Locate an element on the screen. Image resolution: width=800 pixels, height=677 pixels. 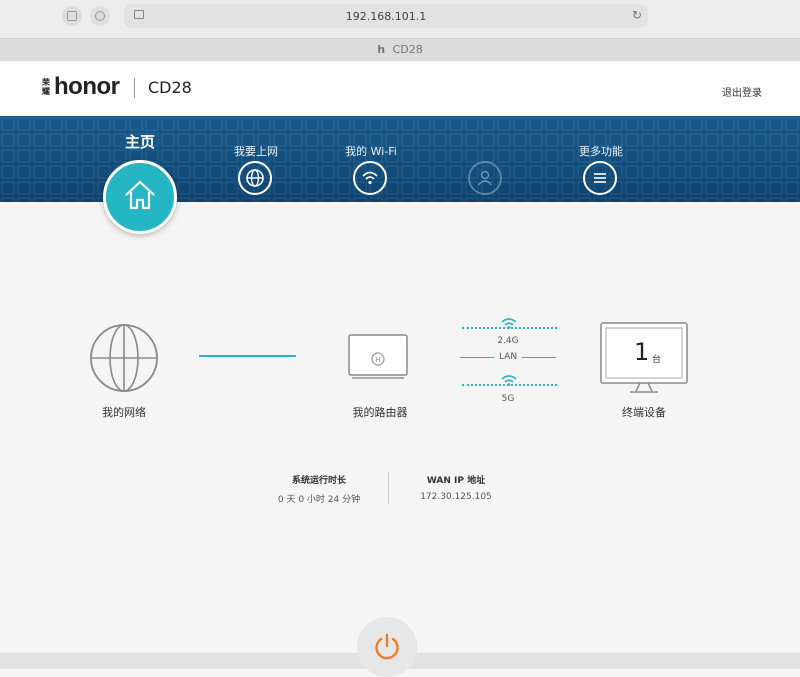
wifi-5g-icon is located at coordinates (509, 380).